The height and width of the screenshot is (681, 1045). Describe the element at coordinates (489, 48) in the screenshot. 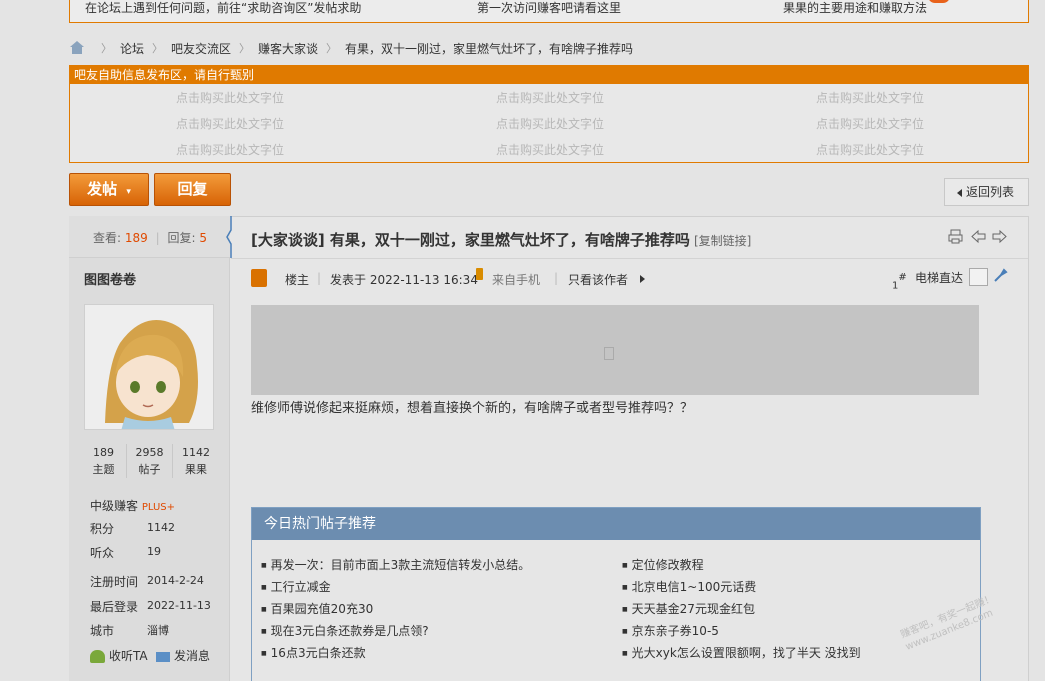

I see `breadcrumb-thread: 有果，双十一刚过，家里燃气灶坏了，有啥牌子推荐吗` at that location.